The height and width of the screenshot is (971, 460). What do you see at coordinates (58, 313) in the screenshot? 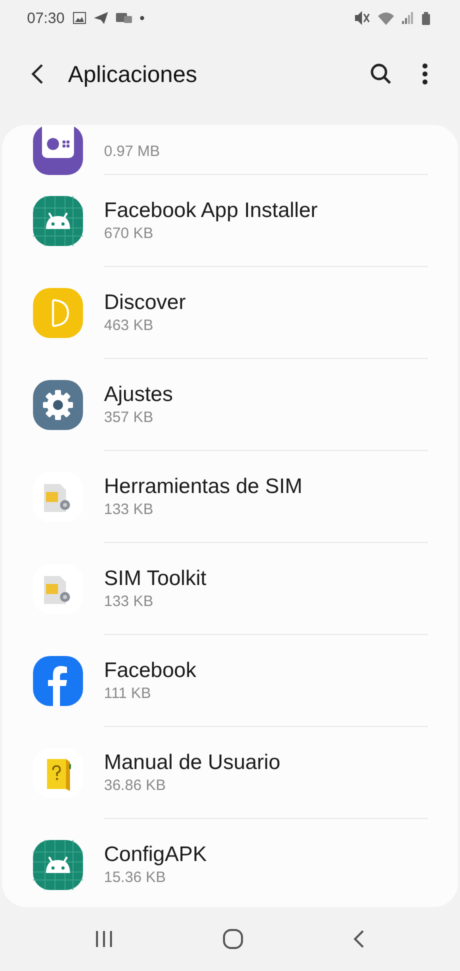
I see `discover-icon` at bounding box center [58, 313].